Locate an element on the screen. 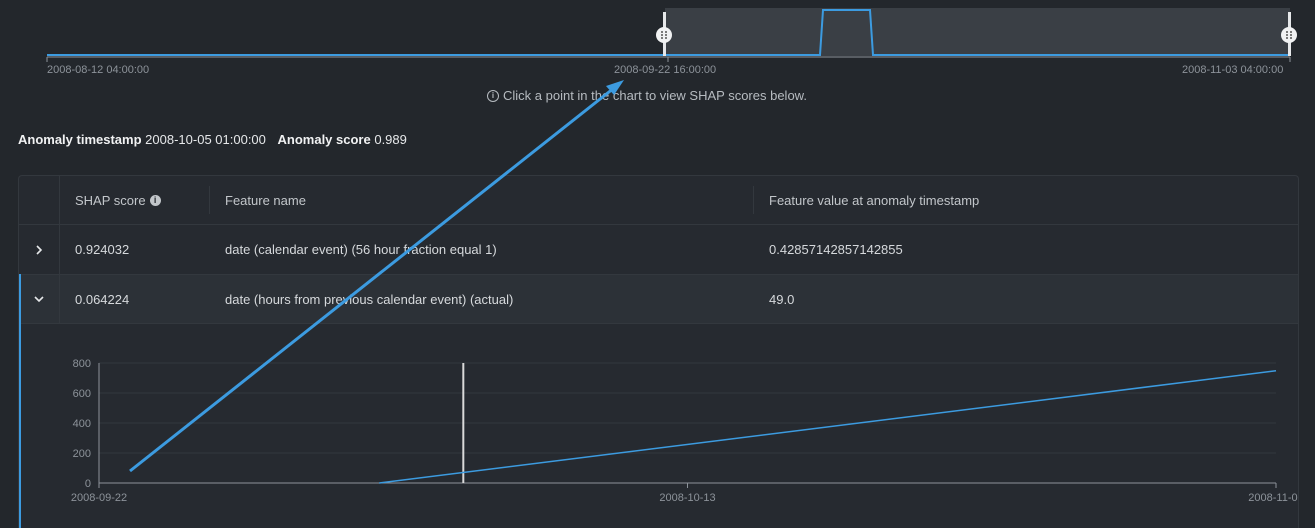  y-tick-label: 0 is located at coordinates (88, 484).